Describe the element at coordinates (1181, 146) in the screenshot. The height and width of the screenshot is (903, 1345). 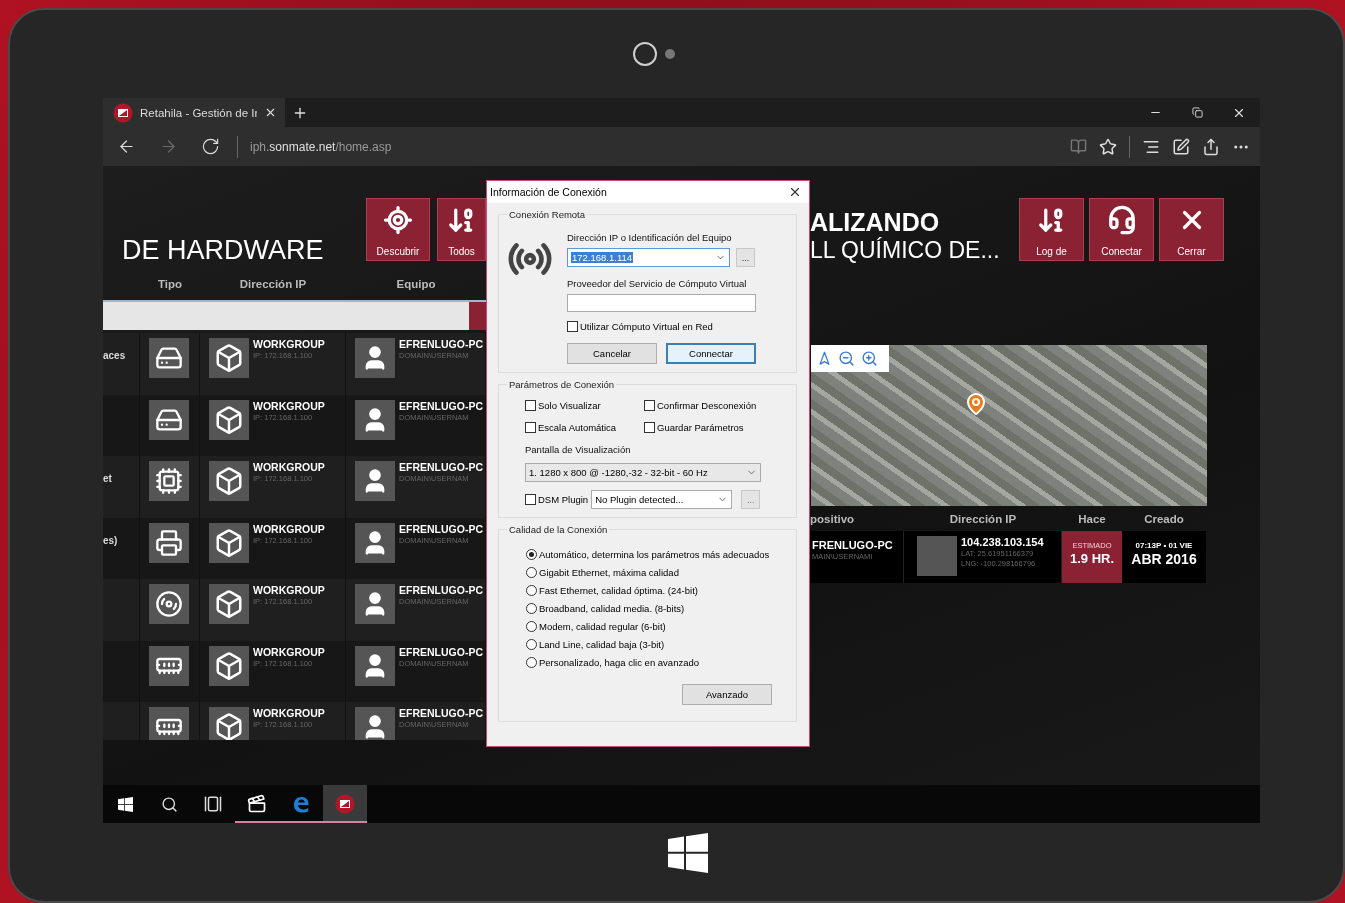
I see `note-icon` at that location.